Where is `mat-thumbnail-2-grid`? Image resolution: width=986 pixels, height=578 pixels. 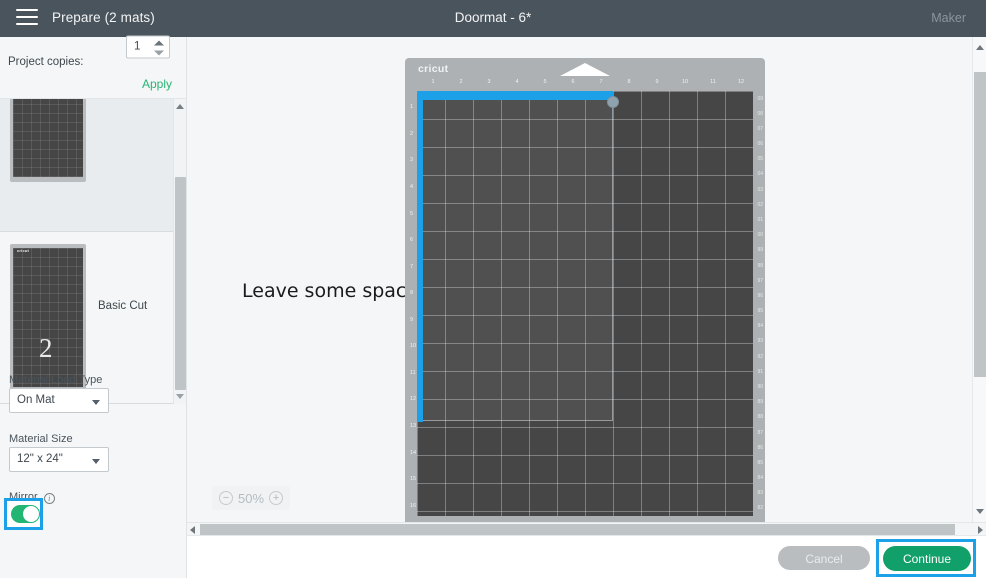 mat-thumbnail-2-grid is located at coordinates (48, 317).